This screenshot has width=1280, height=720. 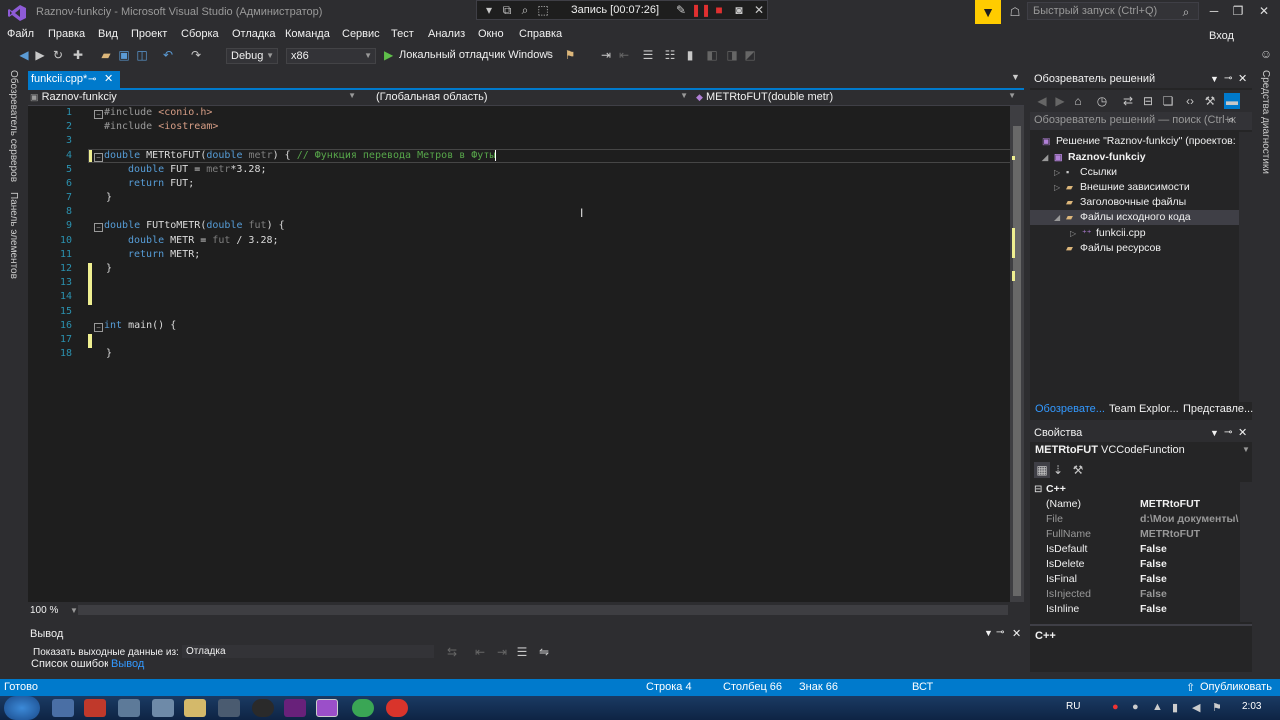 What do you see at coordinates (701, 10) in the screenshot?
I see `pause-icon: ❚❚` at bounding box center [701, 10].